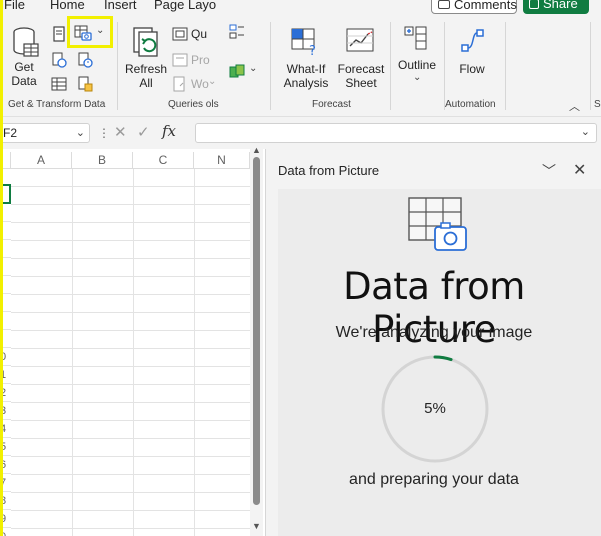 This screenshot has height=536, width=601. What do you see at coordinates (361, 69) in the screenshot?
I see `forecast-label-1: Forecast` at bounding box center [361, 69].